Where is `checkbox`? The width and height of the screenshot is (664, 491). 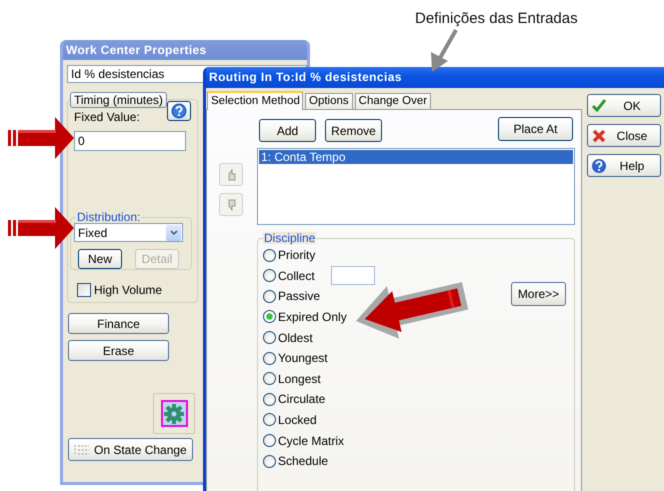 checkbox is located at coordinates (84, 290).